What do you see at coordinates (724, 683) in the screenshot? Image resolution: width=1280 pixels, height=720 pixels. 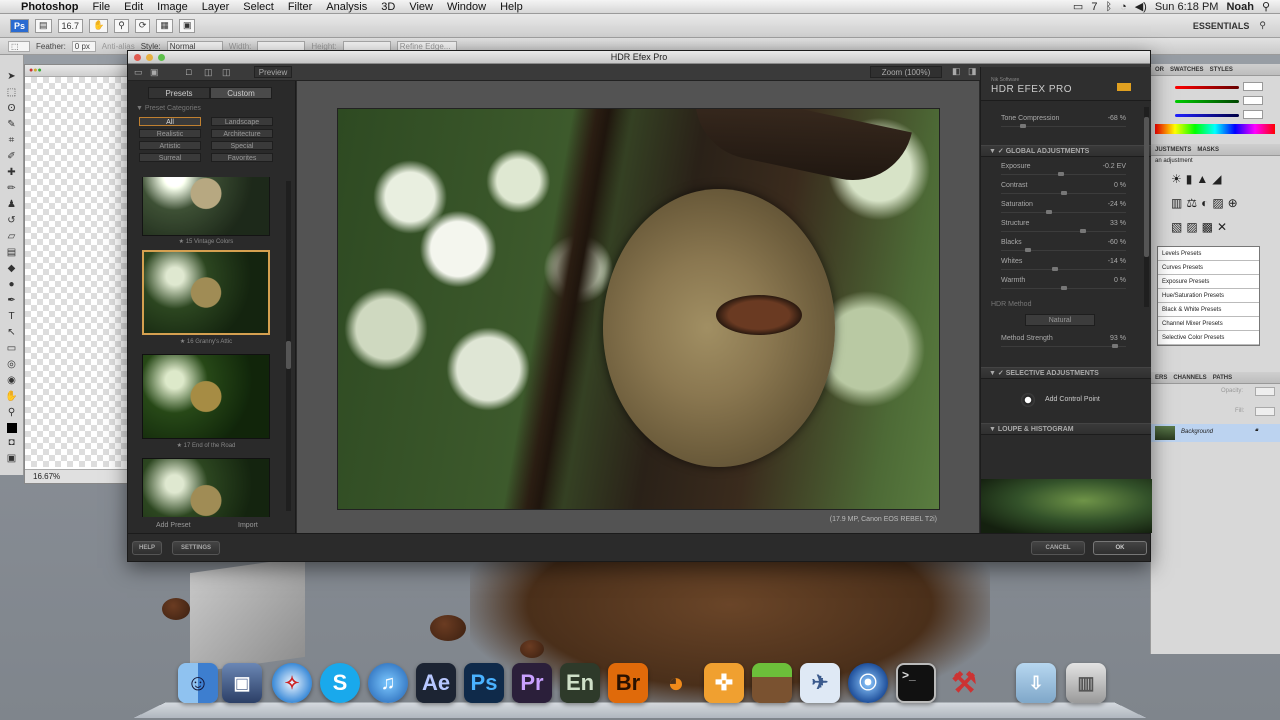 I see `instruments-icon: ✜` at bounding box center [724, 683].